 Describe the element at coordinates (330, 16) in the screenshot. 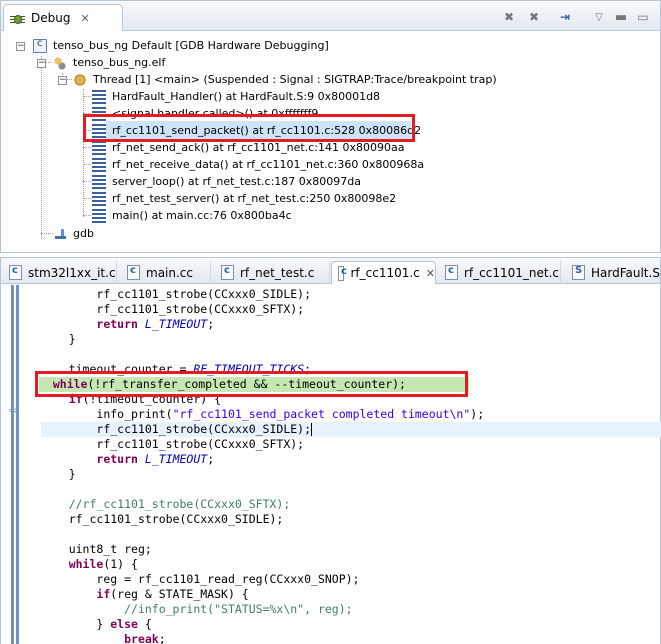

I see `debug-tabbar: Debug ✕ ✖ ✖ ⇥ ▽ ▬ ▭` at that location.